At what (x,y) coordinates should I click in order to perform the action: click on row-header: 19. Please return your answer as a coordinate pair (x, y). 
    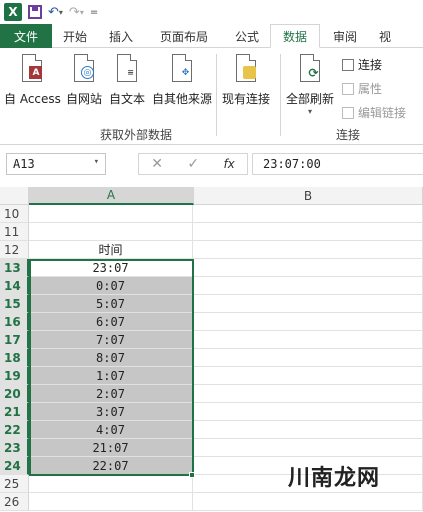
    Looking at the image, I should click on (14, 376).